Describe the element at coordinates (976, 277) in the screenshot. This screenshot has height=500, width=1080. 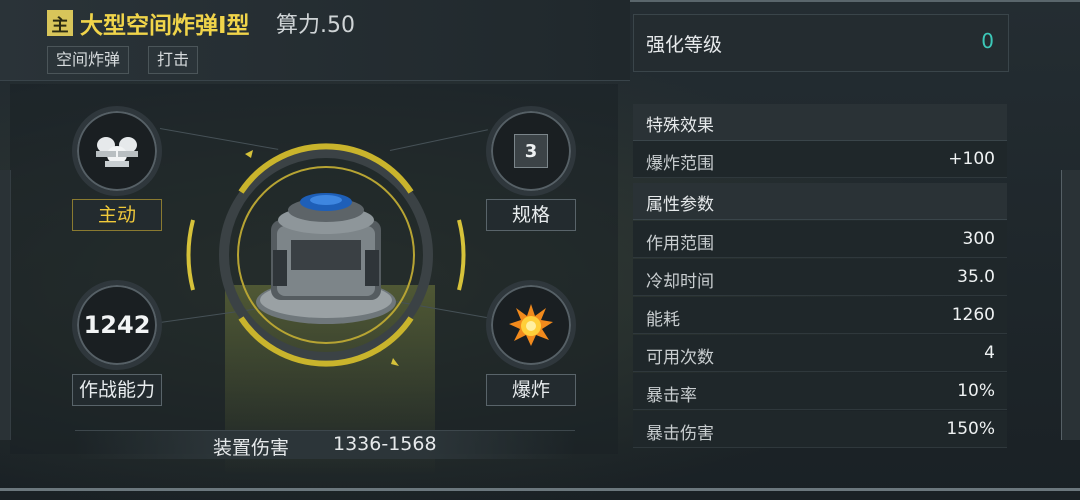
I see `stat-value: 35.0` at that location.